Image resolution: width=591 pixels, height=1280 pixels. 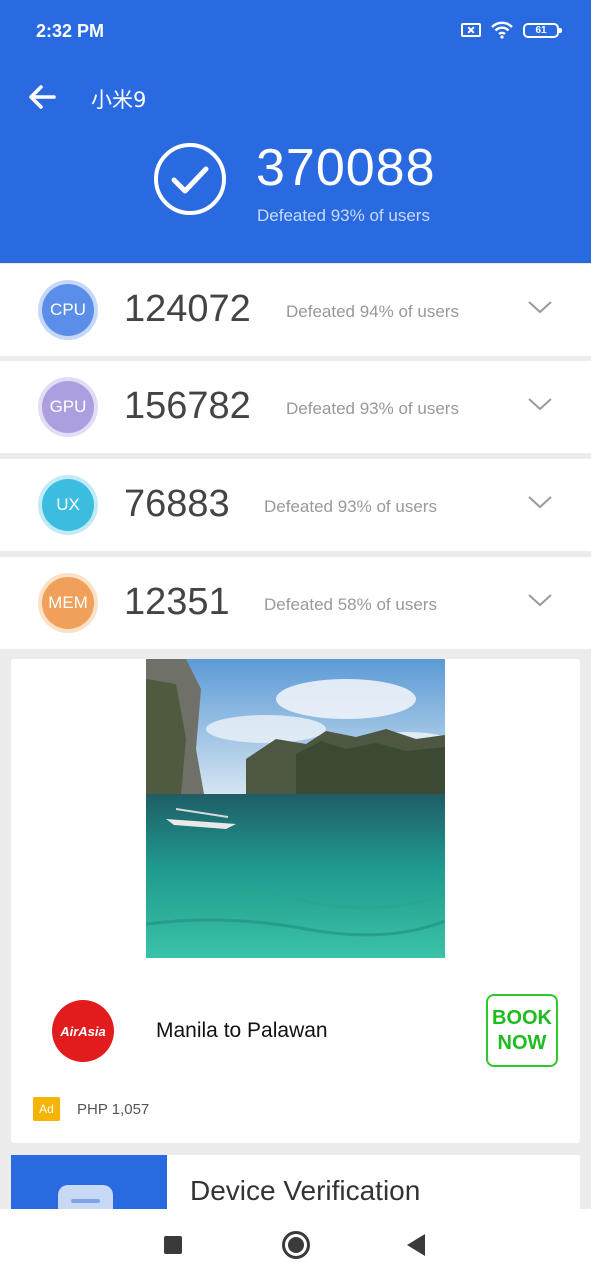 What do you see at coordinates (187, 406) in the screenshot?
I see `gpu-score: 156782` at bounding box center [187, 406].